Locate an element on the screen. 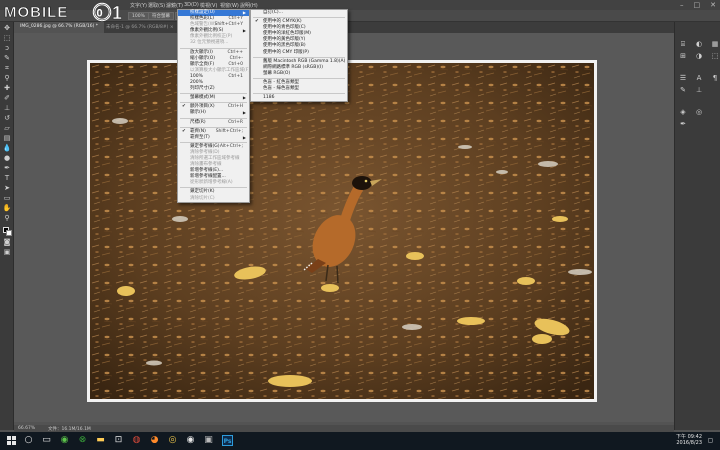 The image size is (720, 450). menu-item-label: 靠齊(N) is located at coordinates (198, 131).